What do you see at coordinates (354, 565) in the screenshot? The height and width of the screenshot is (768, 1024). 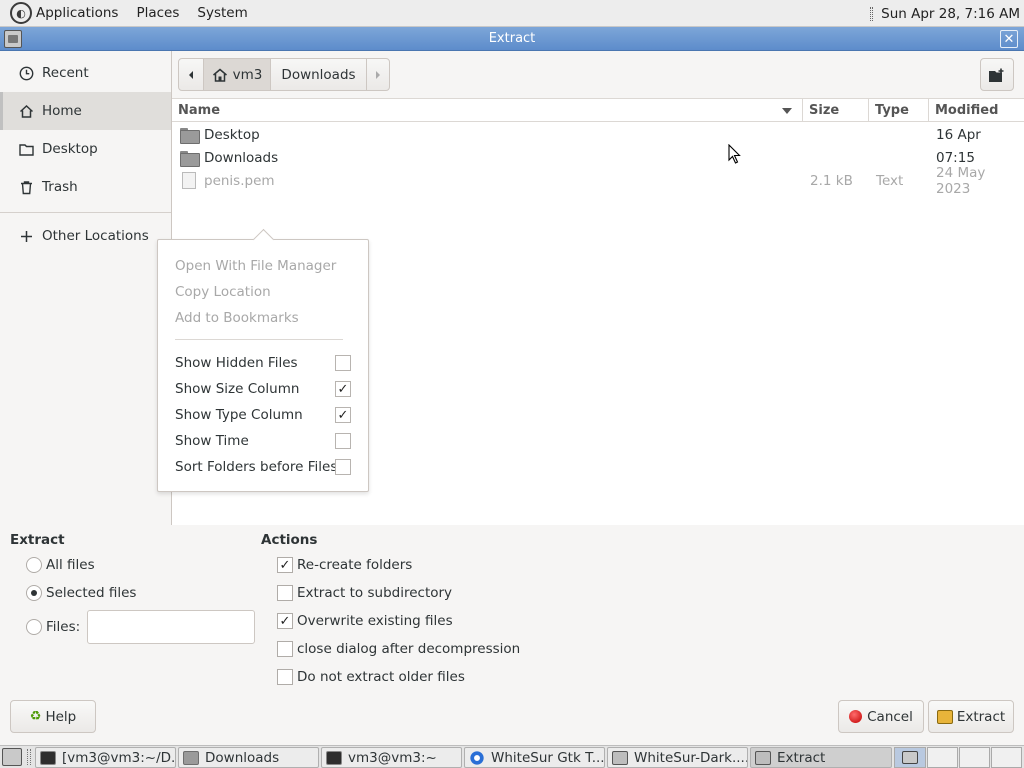 I see `recreate-folders-label: Re-create folders` at bounding box center [354, 565].